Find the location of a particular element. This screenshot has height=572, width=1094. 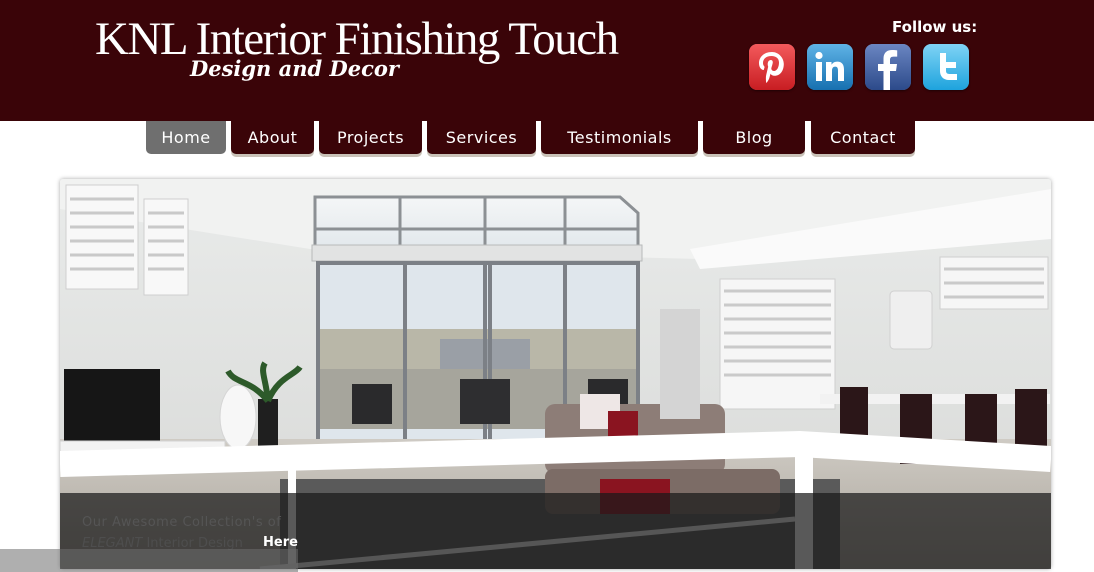

twitter-icon is located at coordinates (946, 67).